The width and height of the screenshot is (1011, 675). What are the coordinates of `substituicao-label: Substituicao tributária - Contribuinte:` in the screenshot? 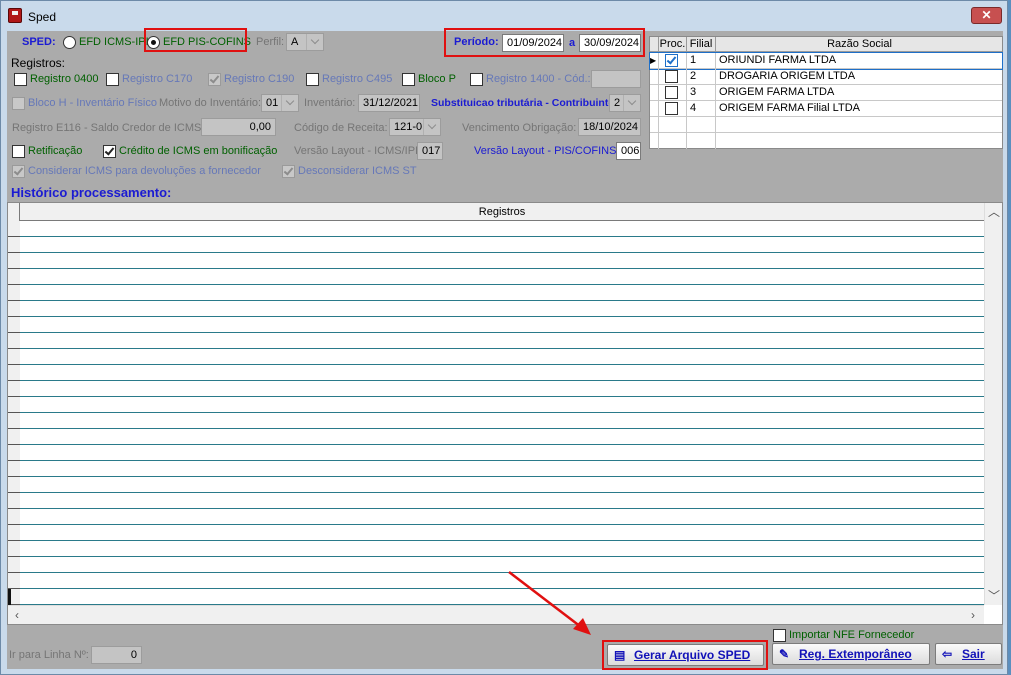 It's located at (524, 103).